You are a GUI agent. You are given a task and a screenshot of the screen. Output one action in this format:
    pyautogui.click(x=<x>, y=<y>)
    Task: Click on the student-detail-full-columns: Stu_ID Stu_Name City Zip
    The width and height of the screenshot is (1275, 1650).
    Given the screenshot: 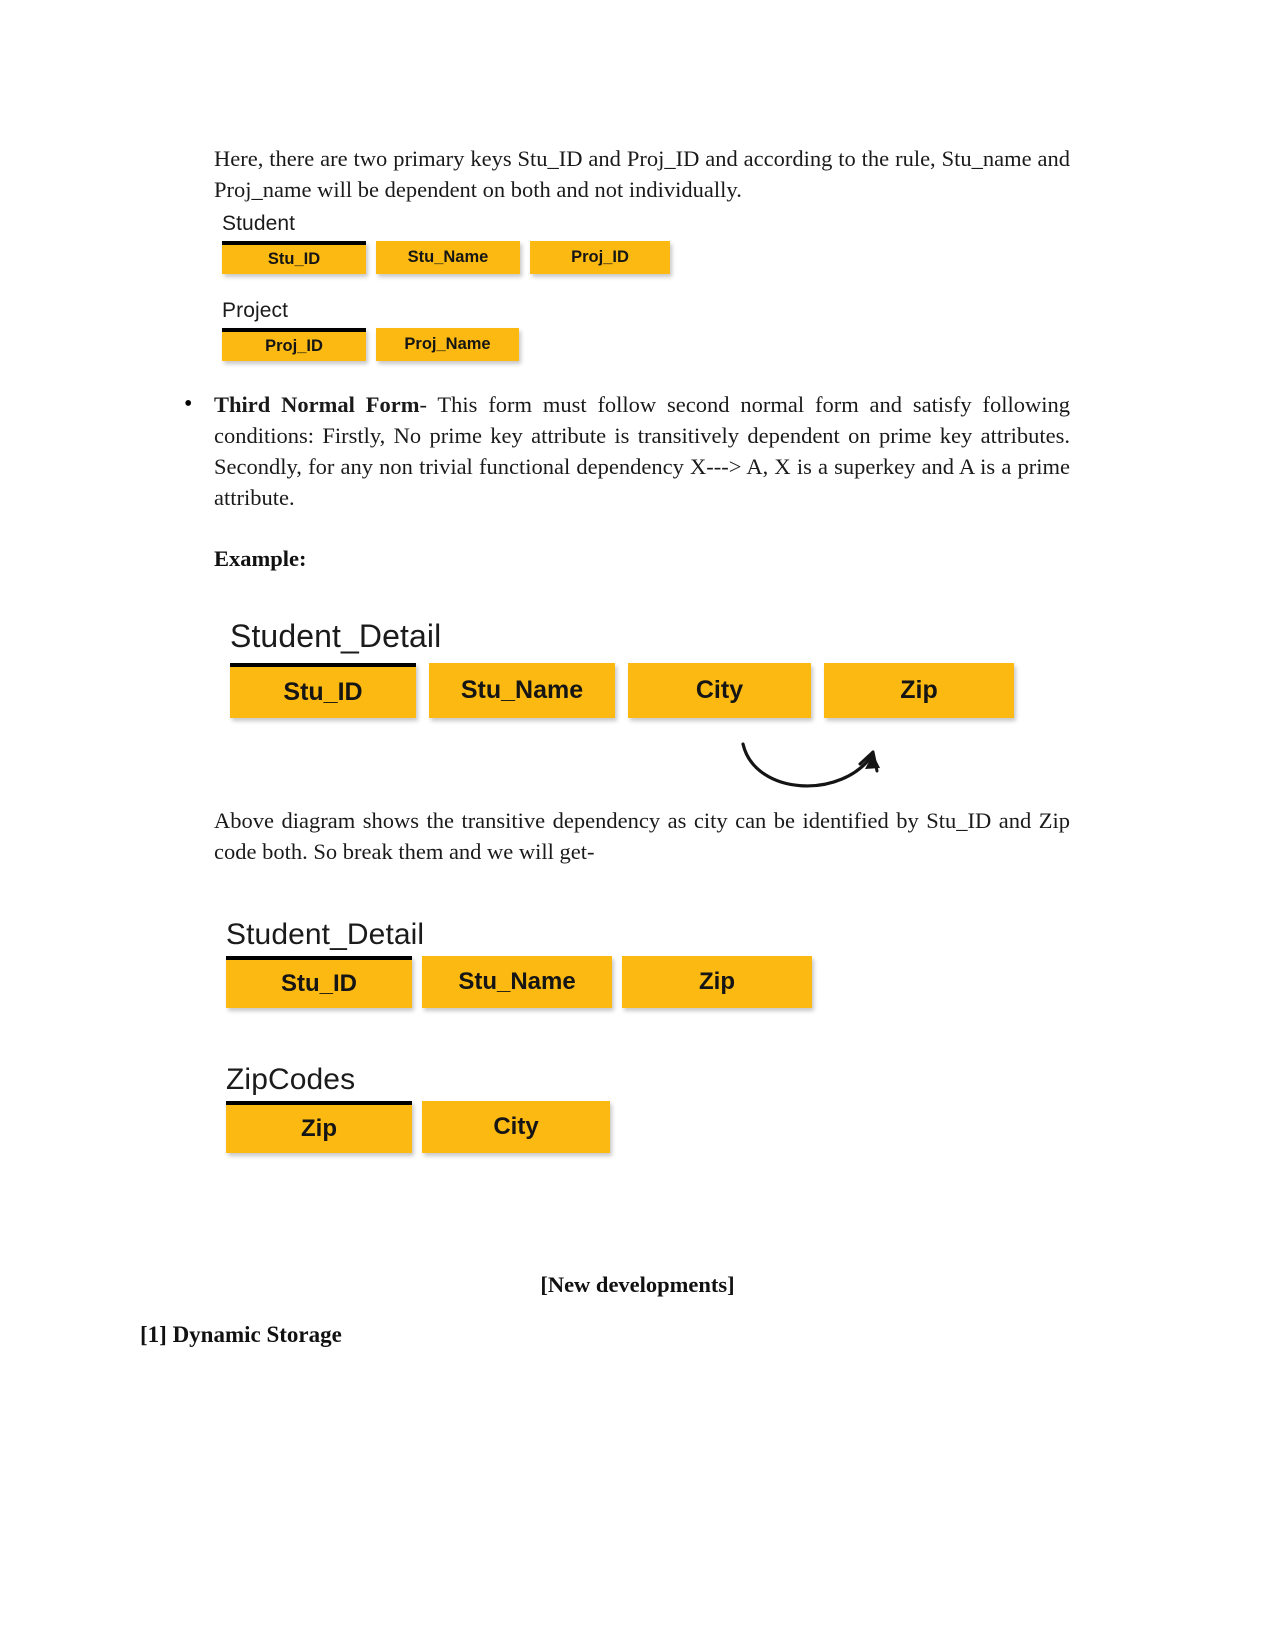 What is the action you would take?
    pyautogui.click(x=628, y=690)
    